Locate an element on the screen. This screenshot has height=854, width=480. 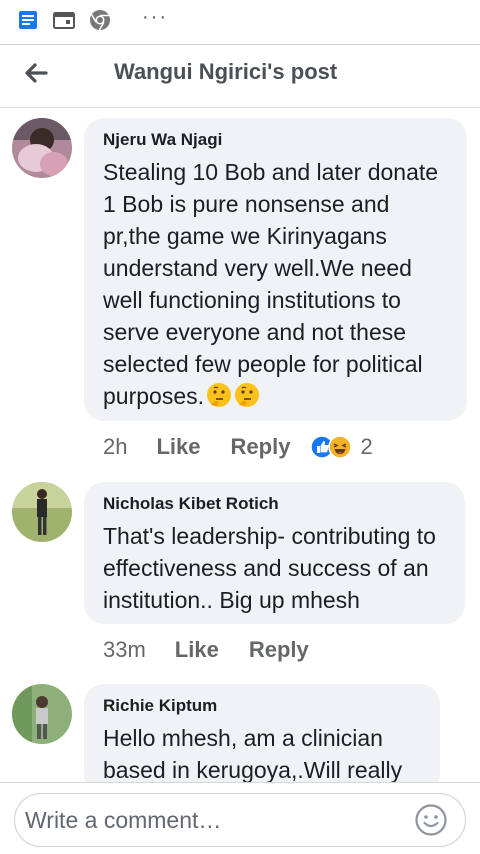
comment-author: Njeru Wa Njagi is located at coordinates (276, 140).